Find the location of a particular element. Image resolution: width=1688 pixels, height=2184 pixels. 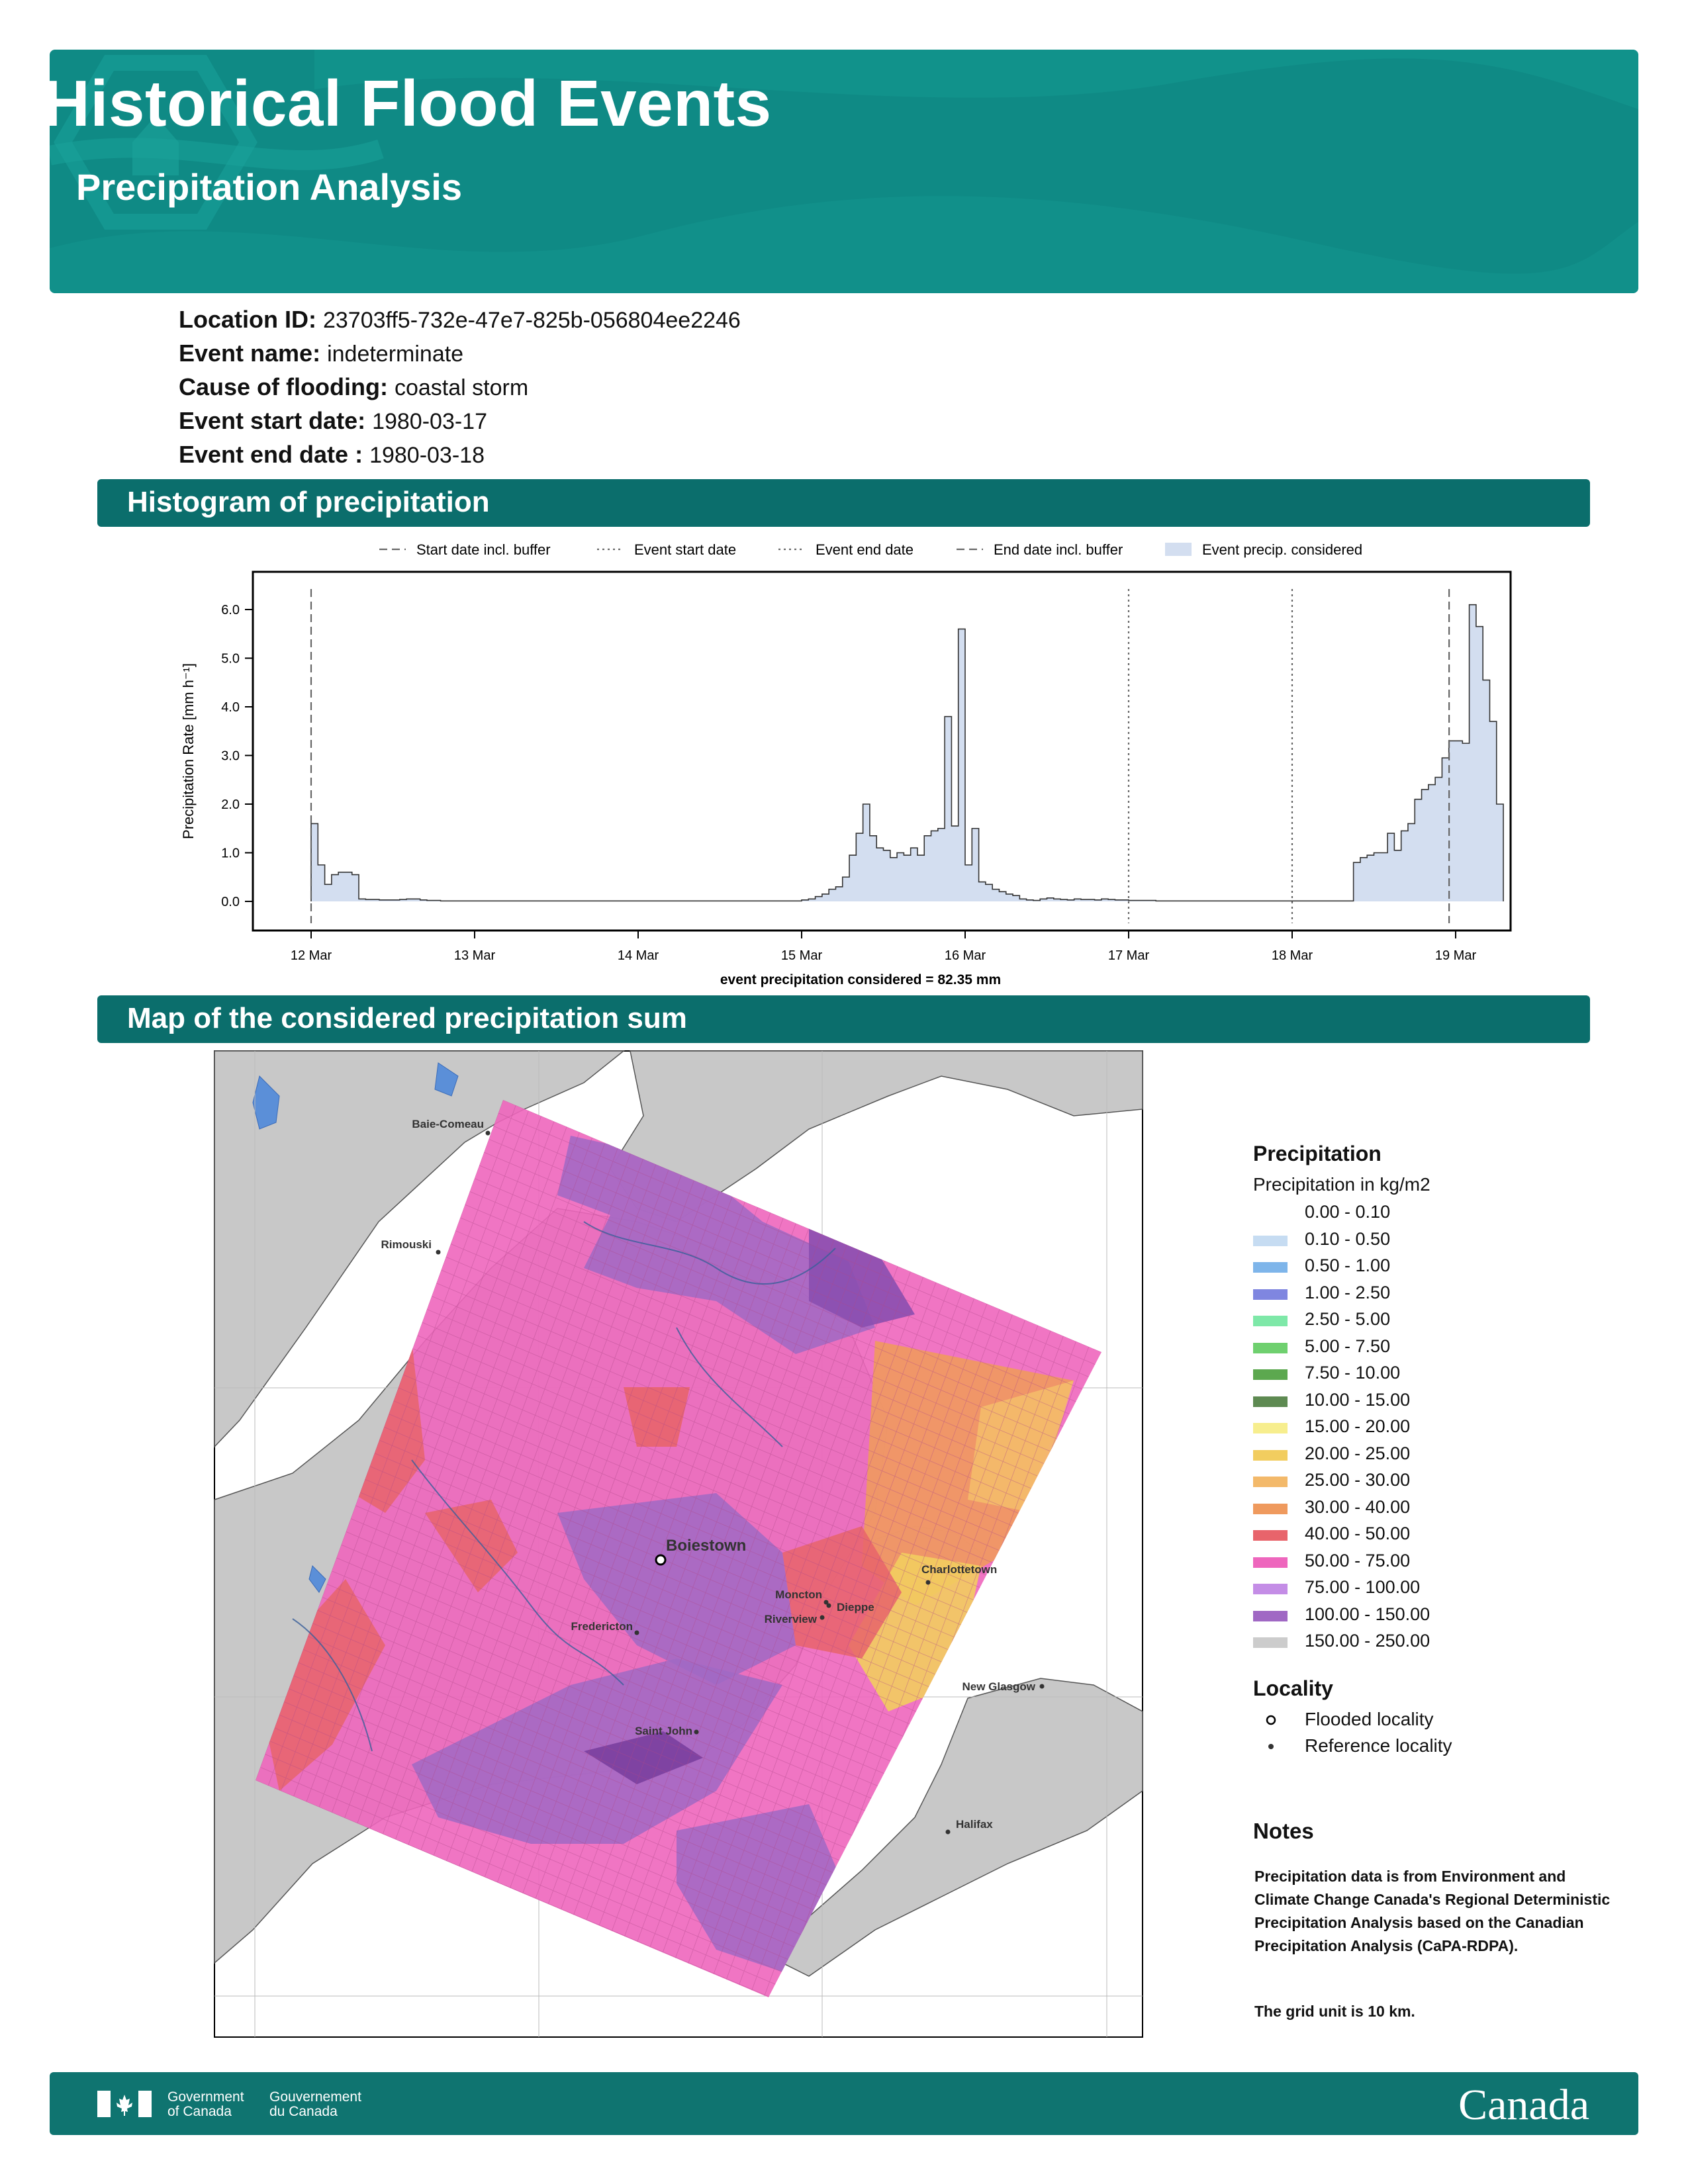

city-label: Baie-Comeau is located at coordinates (448, 1124).